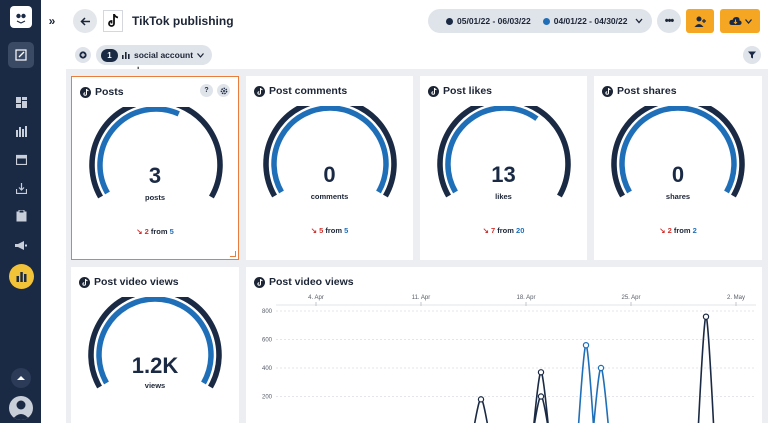 Image resolution: width=768 pixels, height=423 pixels. I want to click on arrow-left-icon, so click(84, 21).